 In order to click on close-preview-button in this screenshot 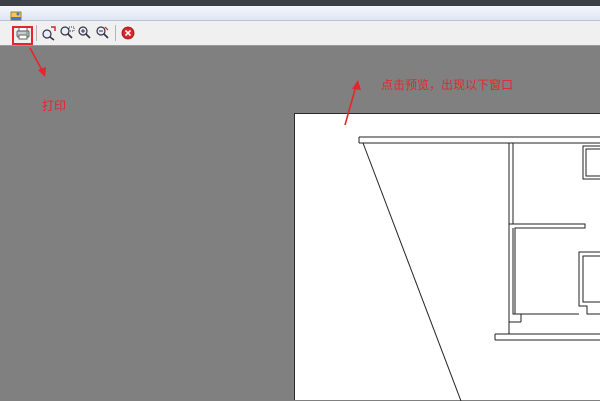, I will do `click(128, 33)`.